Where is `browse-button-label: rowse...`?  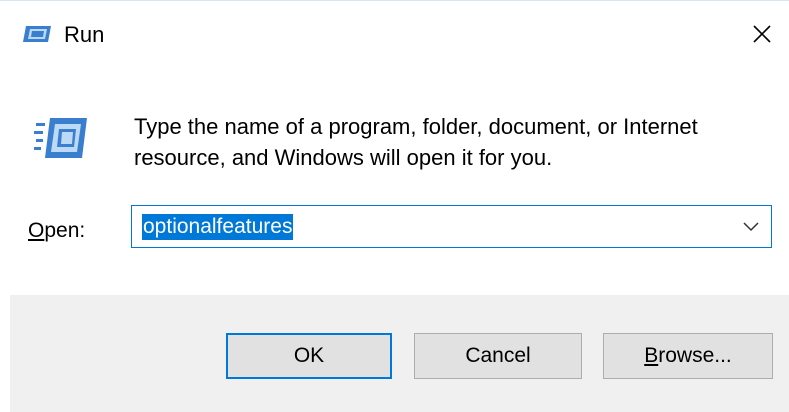 browse-button-label: rowse... is located at coordinates (695, 355).